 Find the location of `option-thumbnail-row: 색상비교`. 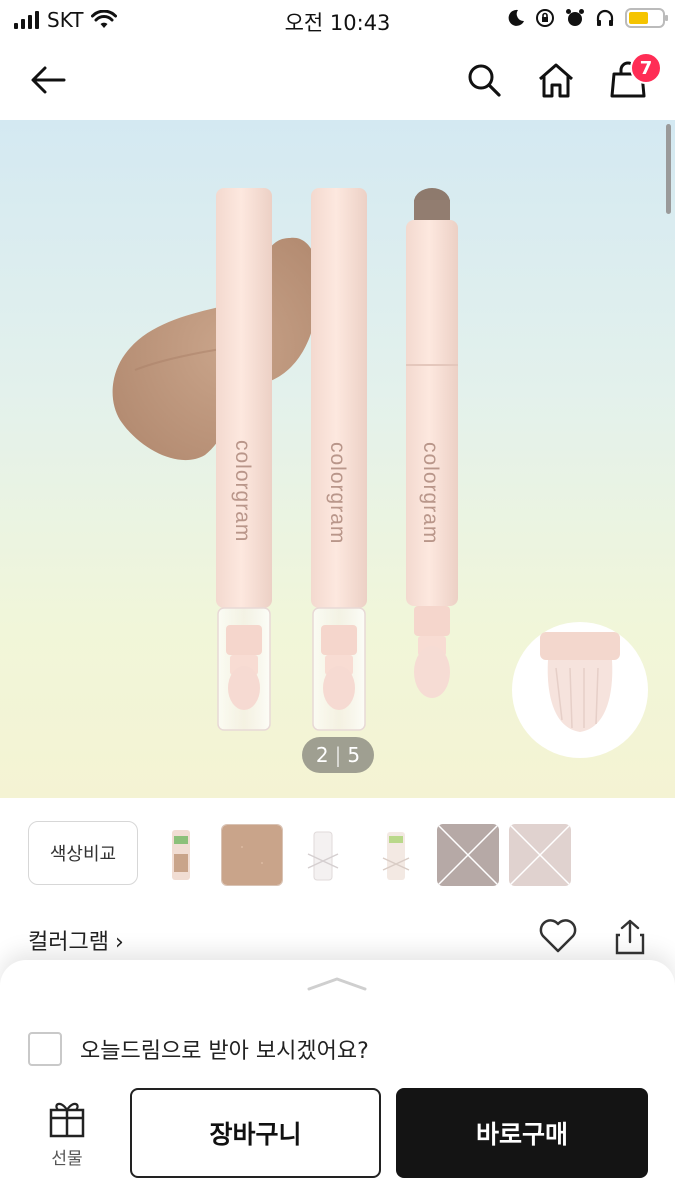

option-thumbnail-row: 색상비교 is located at coordinates (83, 853).